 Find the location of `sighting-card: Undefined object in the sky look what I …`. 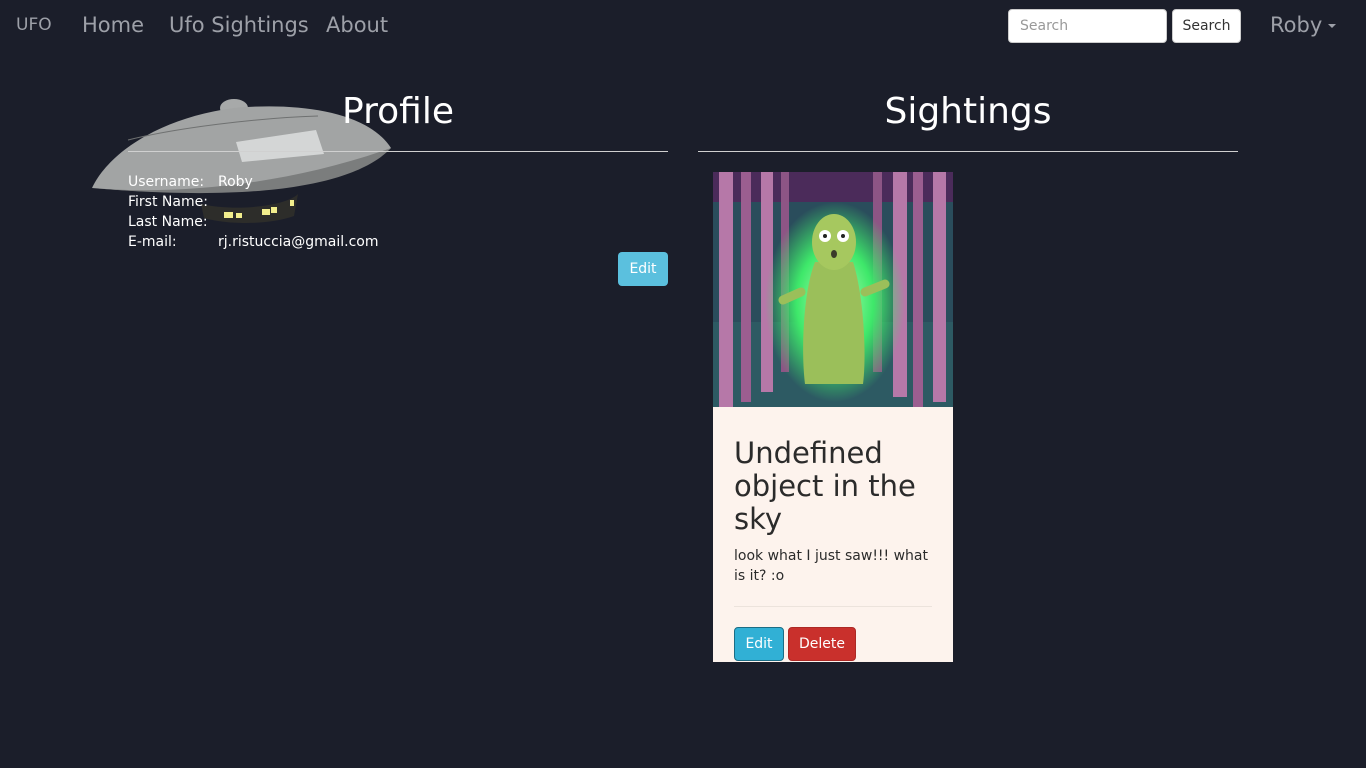

sighting-card: Undefined object in the sky look what I … is located at coordinates (833, 417).